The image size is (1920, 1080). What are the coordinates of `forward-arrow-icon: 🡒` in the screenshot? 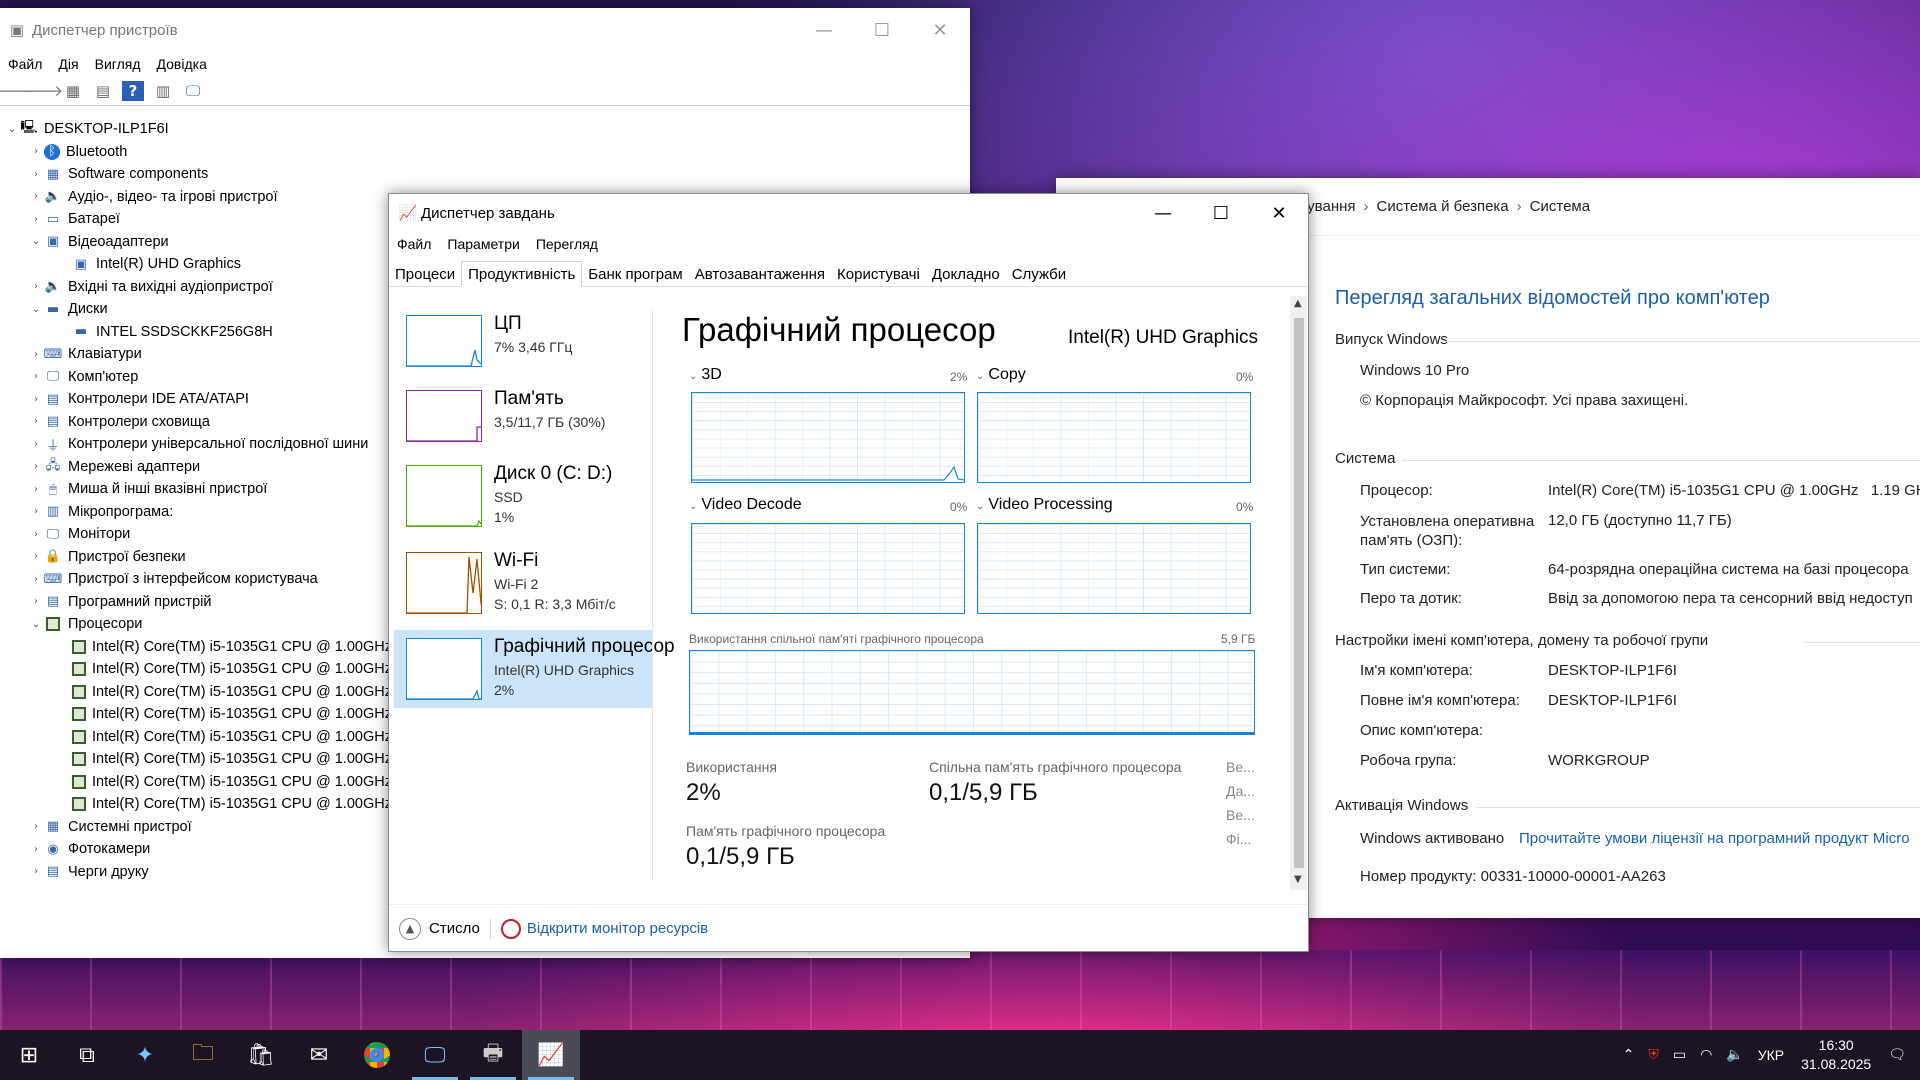 It's located at (43, 91).